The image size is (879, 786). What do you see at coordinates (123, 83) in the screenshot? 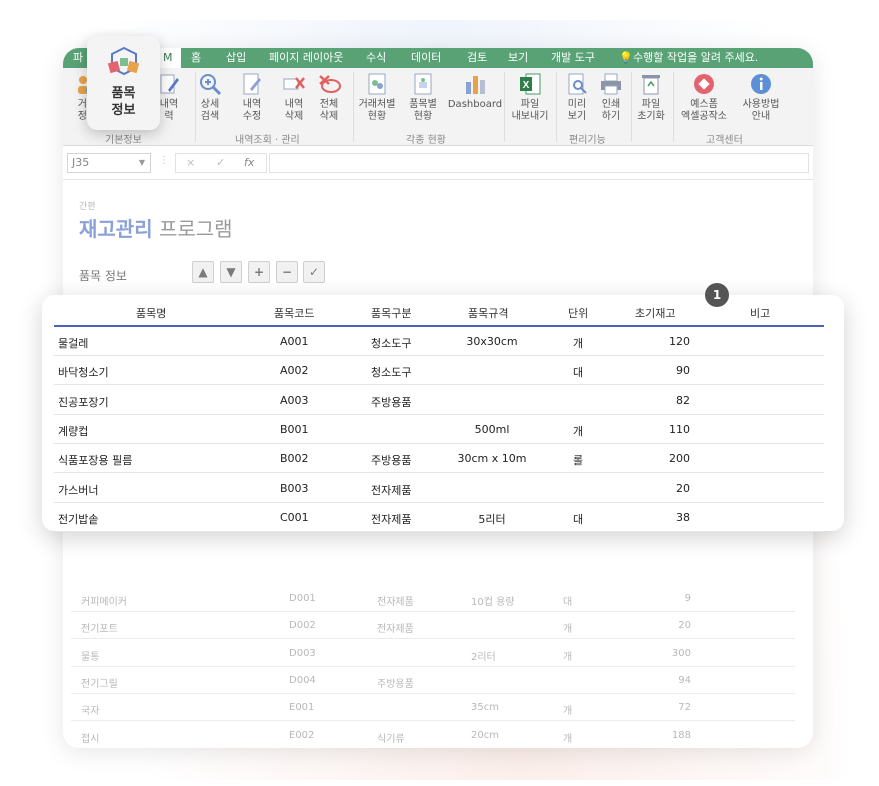
I see `item-info-floating-button: 품목 정보` at bounding box center [123, 83].